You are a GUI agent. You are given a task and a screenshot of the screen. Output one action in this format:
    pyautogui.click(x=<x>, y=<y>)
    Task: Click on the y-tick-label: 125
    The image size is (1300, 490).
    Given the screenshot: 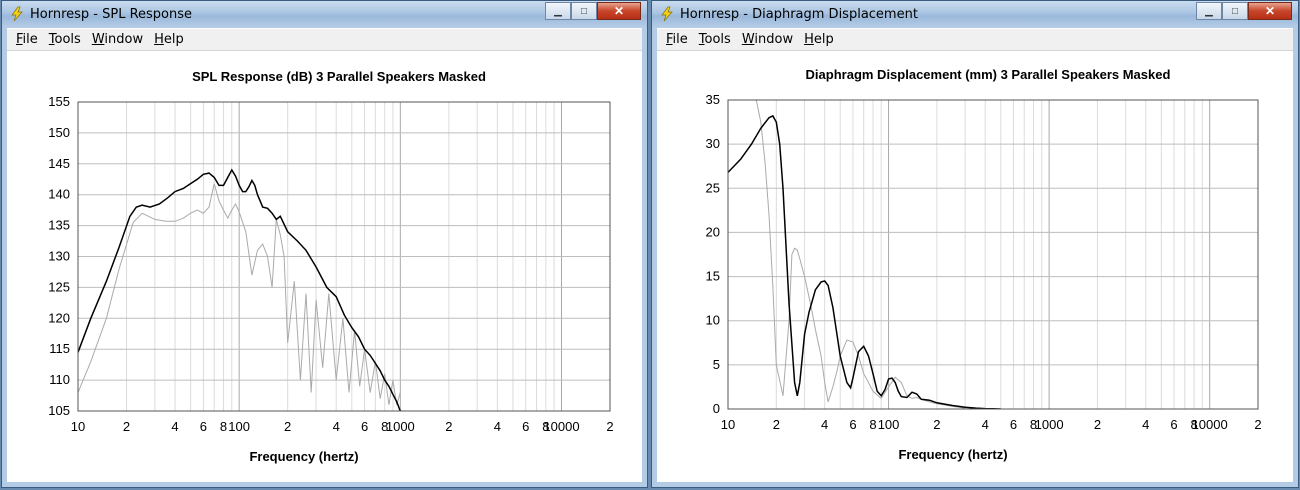 What is the action you would take?
    pyautogui.click(x=59, y=286)
    